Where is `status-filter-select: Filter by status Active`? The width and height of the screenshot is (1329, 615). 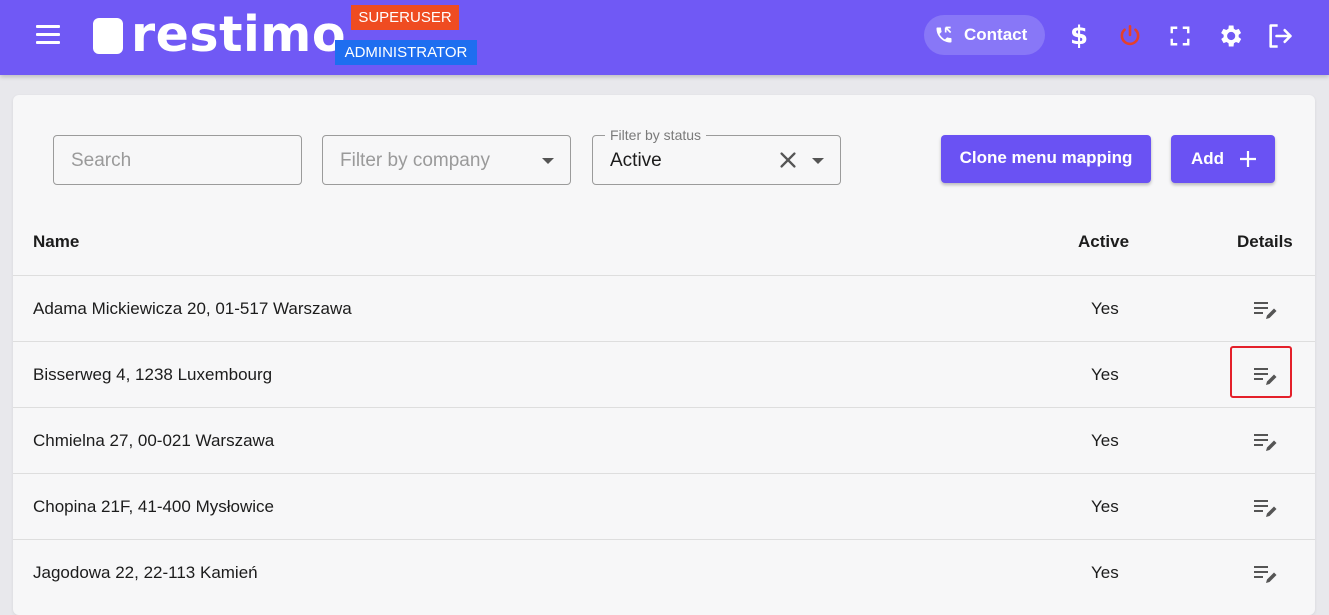 status-filter-select: Filter by status Active is located at coordinates (716, 155).